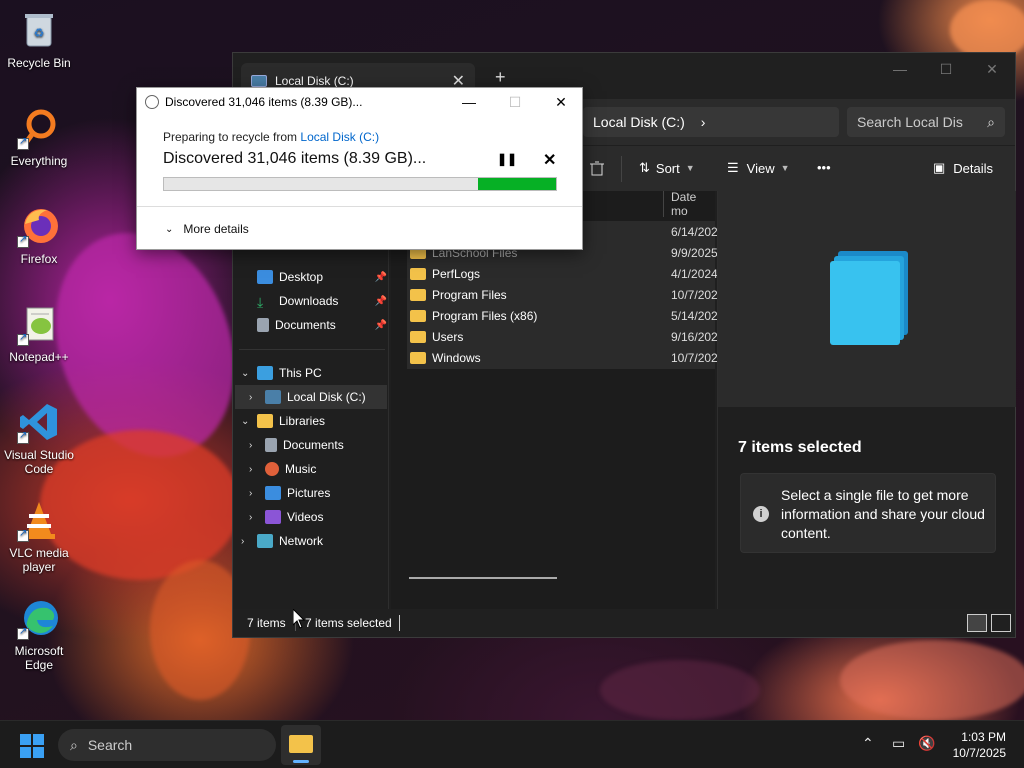  I want to click on nav-item-desktop: Desktop 📌, so click(322, 277).